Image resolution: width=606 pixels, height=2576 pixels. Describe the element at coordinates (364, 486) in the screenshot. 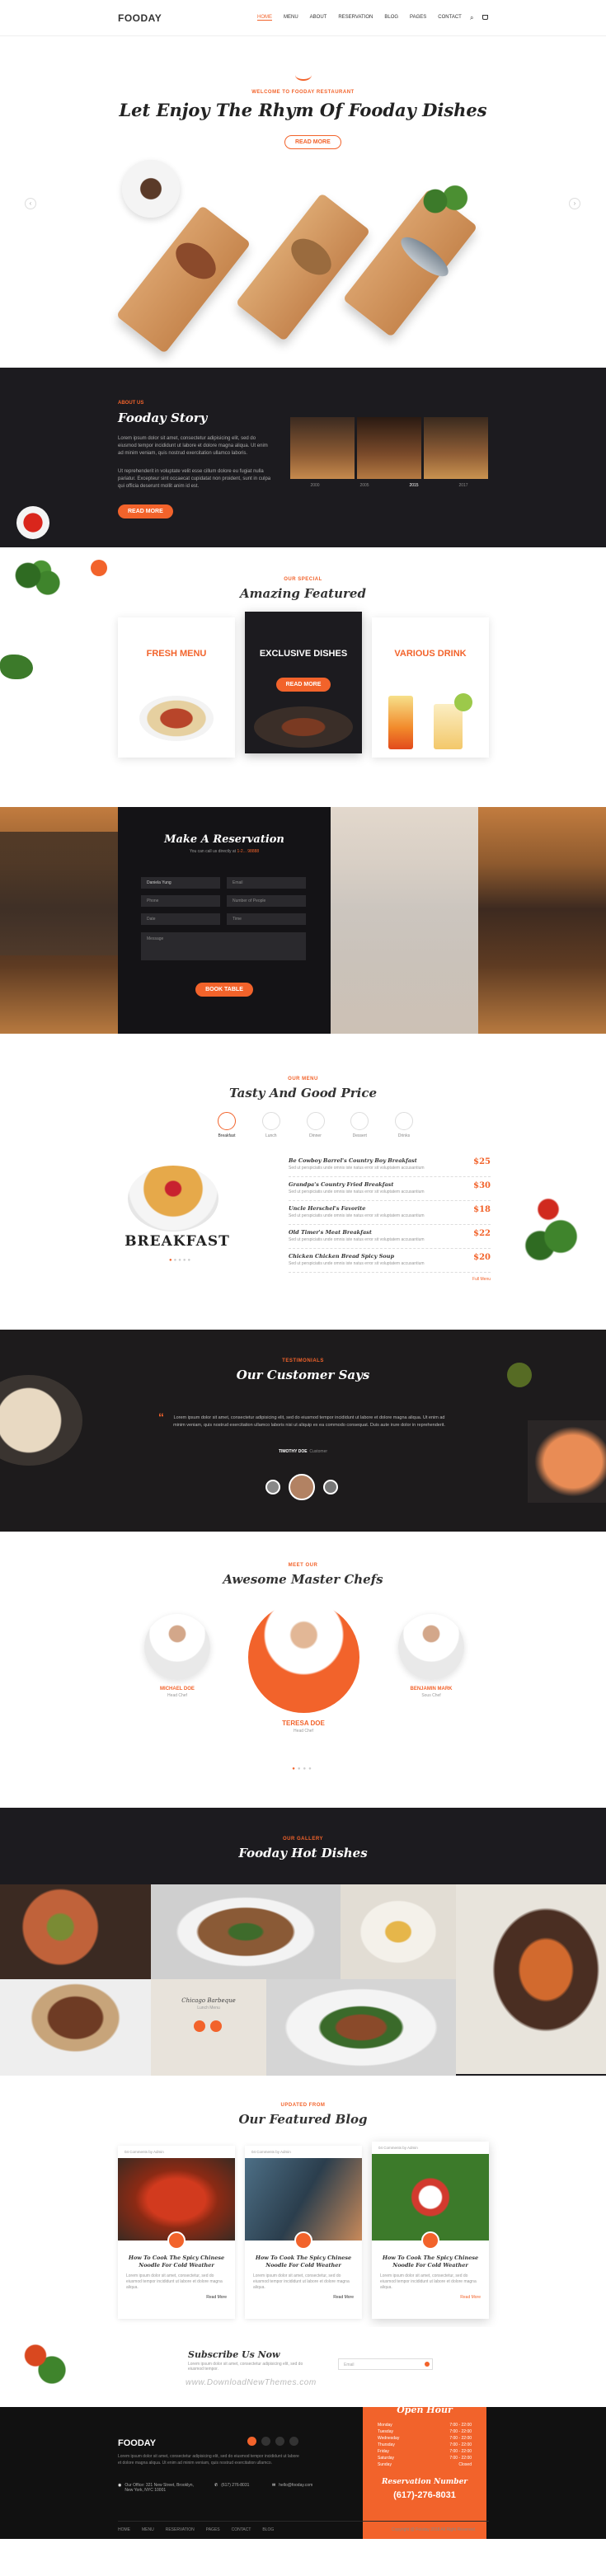

I see `timeline-year: 2005` at that location.